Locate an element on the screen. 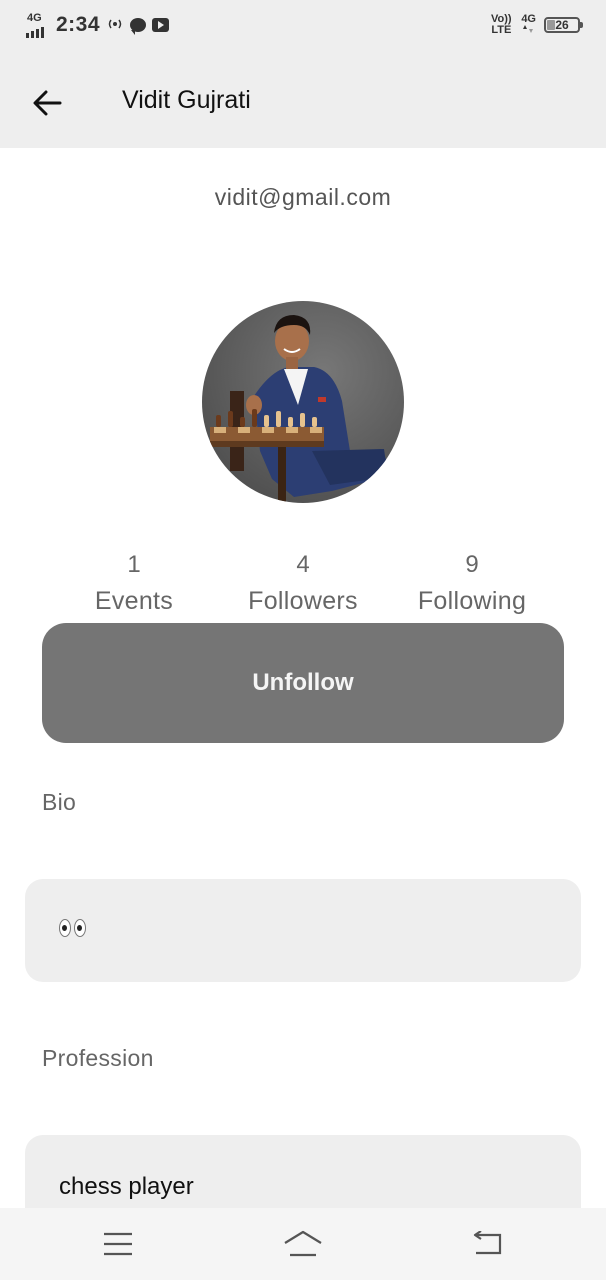  battery-icon: 26 is located at coordinates (563, 25).